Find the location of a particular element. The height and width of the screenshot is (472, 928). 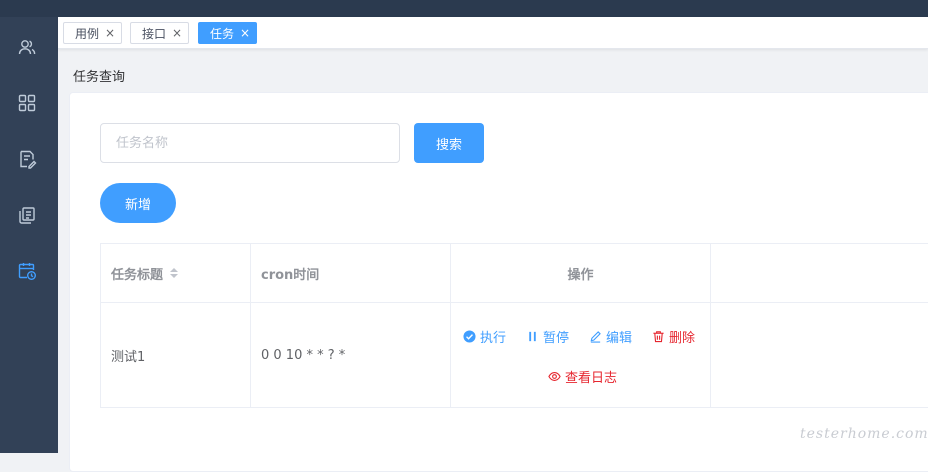

edit-button: 编辑 is located at coordinates (610, 336).